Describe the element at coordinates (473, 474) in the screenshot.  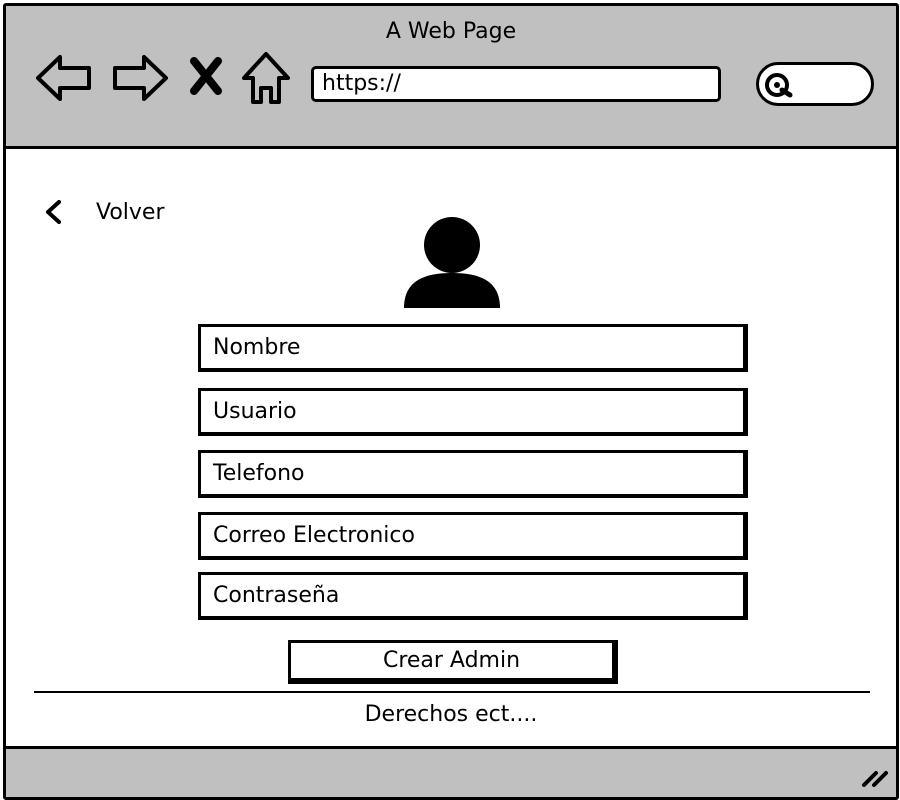
I see `telefono-field: Telefono` at that location.